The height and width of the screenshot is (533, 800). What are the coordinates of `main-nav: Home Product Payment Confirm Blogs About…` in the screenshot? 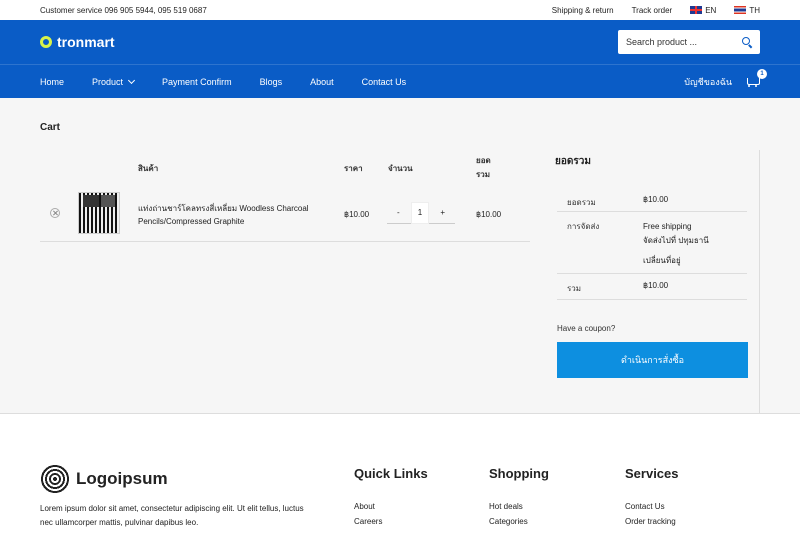 It's located at (400, 81).